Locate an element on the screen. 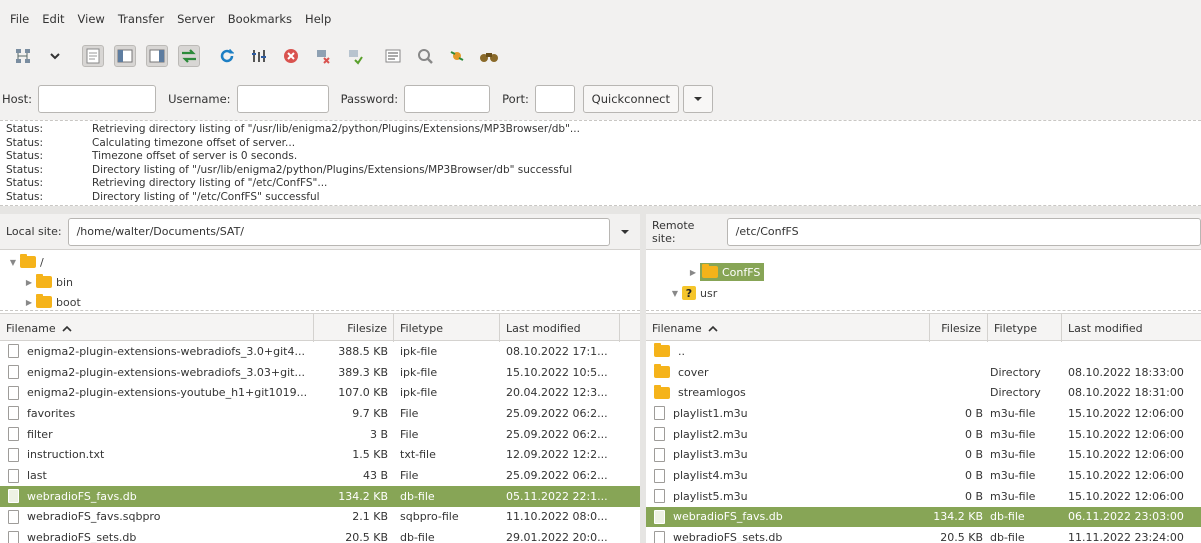 This screenshot has width=1201, height=543. menu-edit: Edit is located at coordinates (53, 19).